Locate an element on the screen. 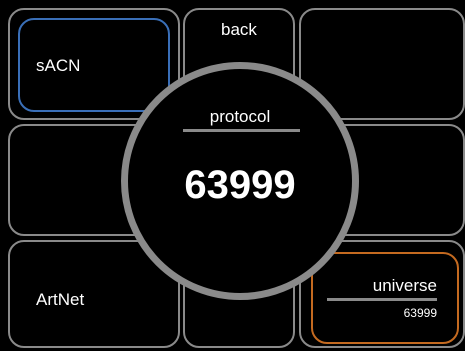  dial-title: protocol is located at coordinates (240, 116).